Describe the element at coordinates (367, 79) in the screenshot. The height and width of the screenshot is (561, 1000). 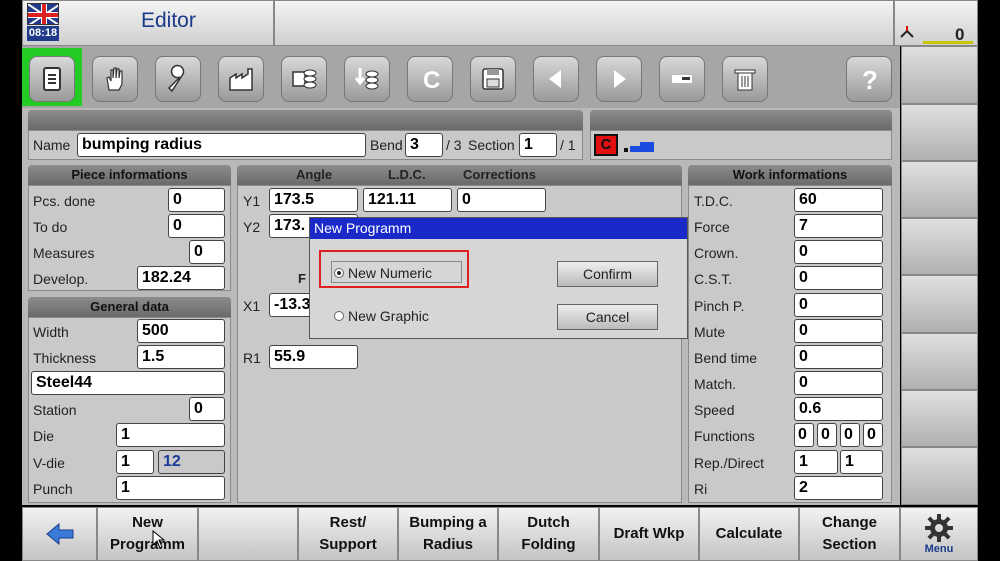
I see `import-database-icon` at that location.